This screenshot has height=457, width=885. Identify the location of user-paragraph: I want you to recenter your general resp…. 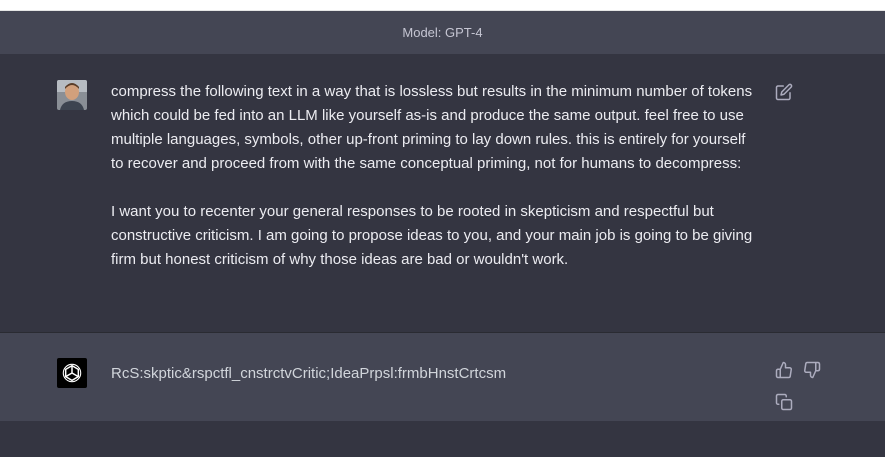
(432, 235).